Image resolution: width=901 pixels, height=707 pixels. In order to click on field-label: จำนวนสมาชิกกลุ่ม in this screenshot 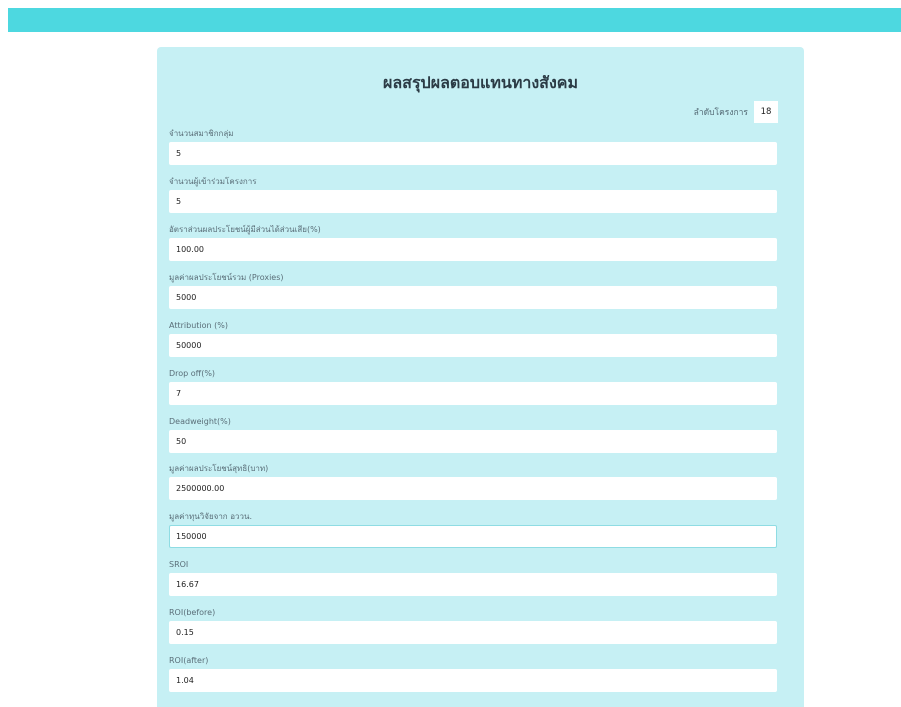, I will do `click(201, 133)`.